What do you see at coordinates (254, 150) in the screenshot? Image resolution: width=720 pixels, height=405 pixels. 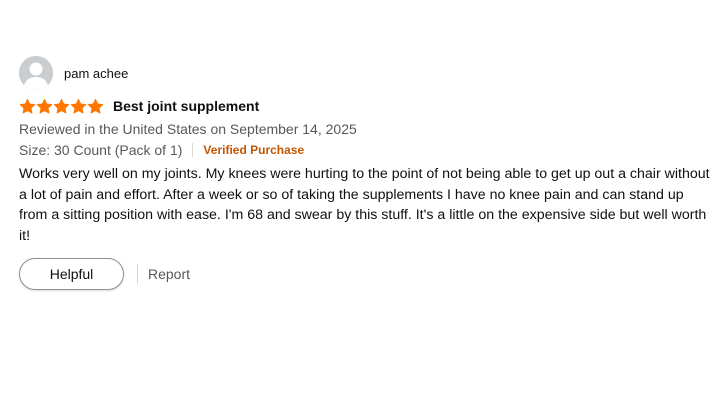 I see `verified-purchase-badge: Verified Purchase` at bounding box center [254, 150].